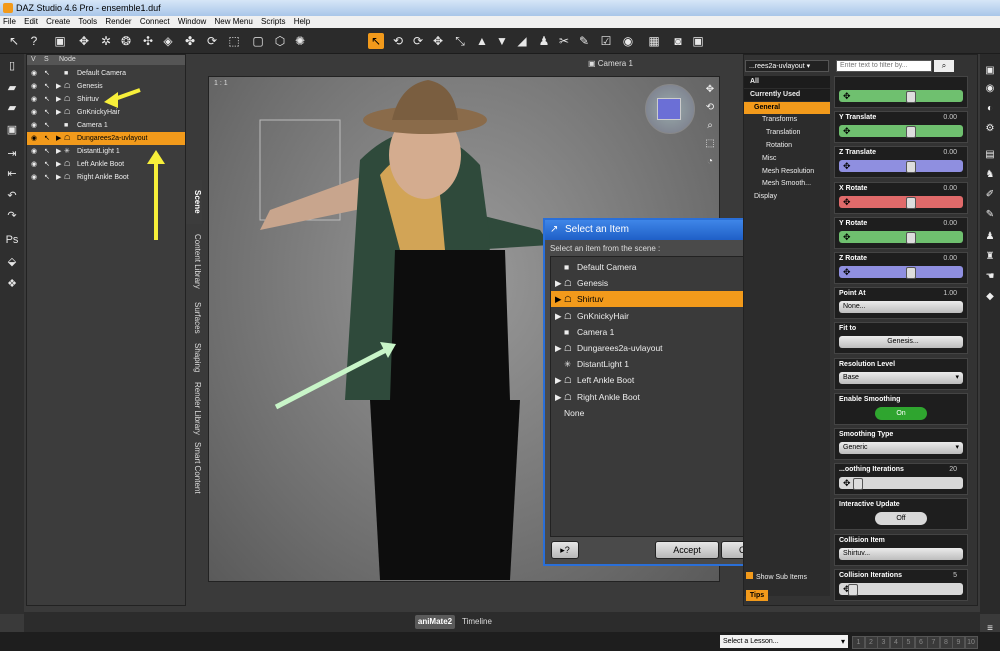 This screenshot has height=651, width=1000. Describe the element at coordinates (12, 216) in the screenshot. I see `redo-icon: ↷` at that location.